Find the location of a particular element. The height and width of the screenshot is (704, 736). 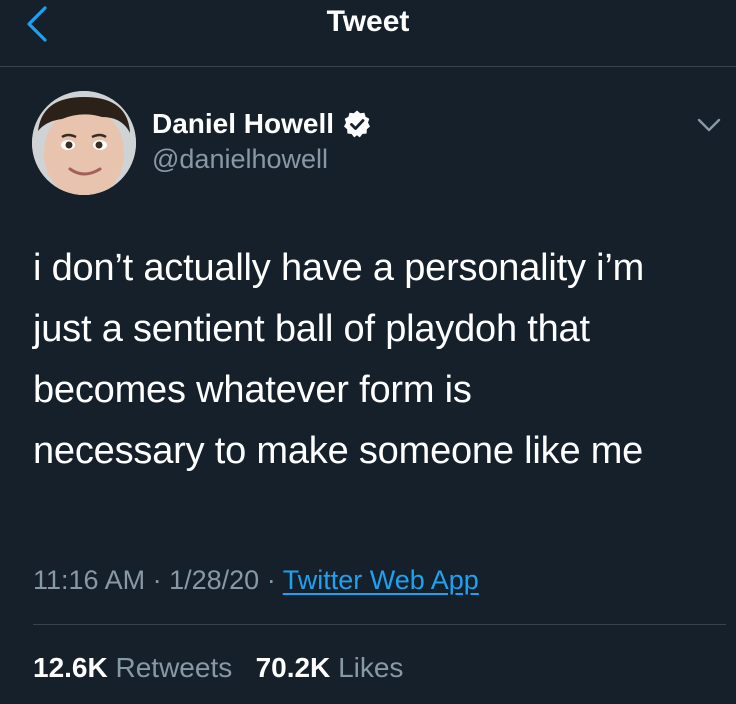

avatar is located at coordinates (84, 143).